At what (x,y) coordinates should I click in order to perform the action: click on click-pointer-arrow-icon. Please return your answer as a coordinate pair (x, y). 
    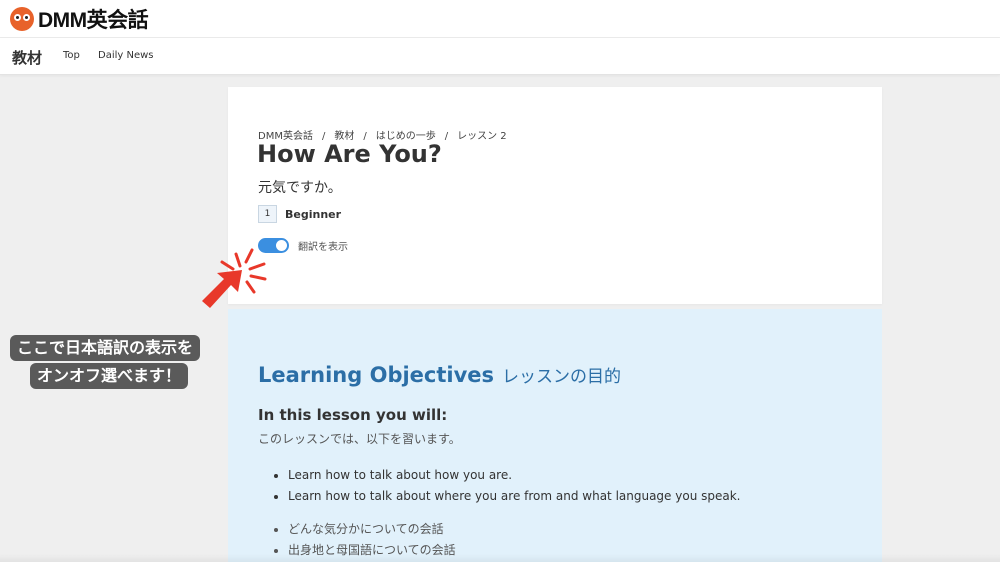
    Looking at the image, I should click on (234, 278).